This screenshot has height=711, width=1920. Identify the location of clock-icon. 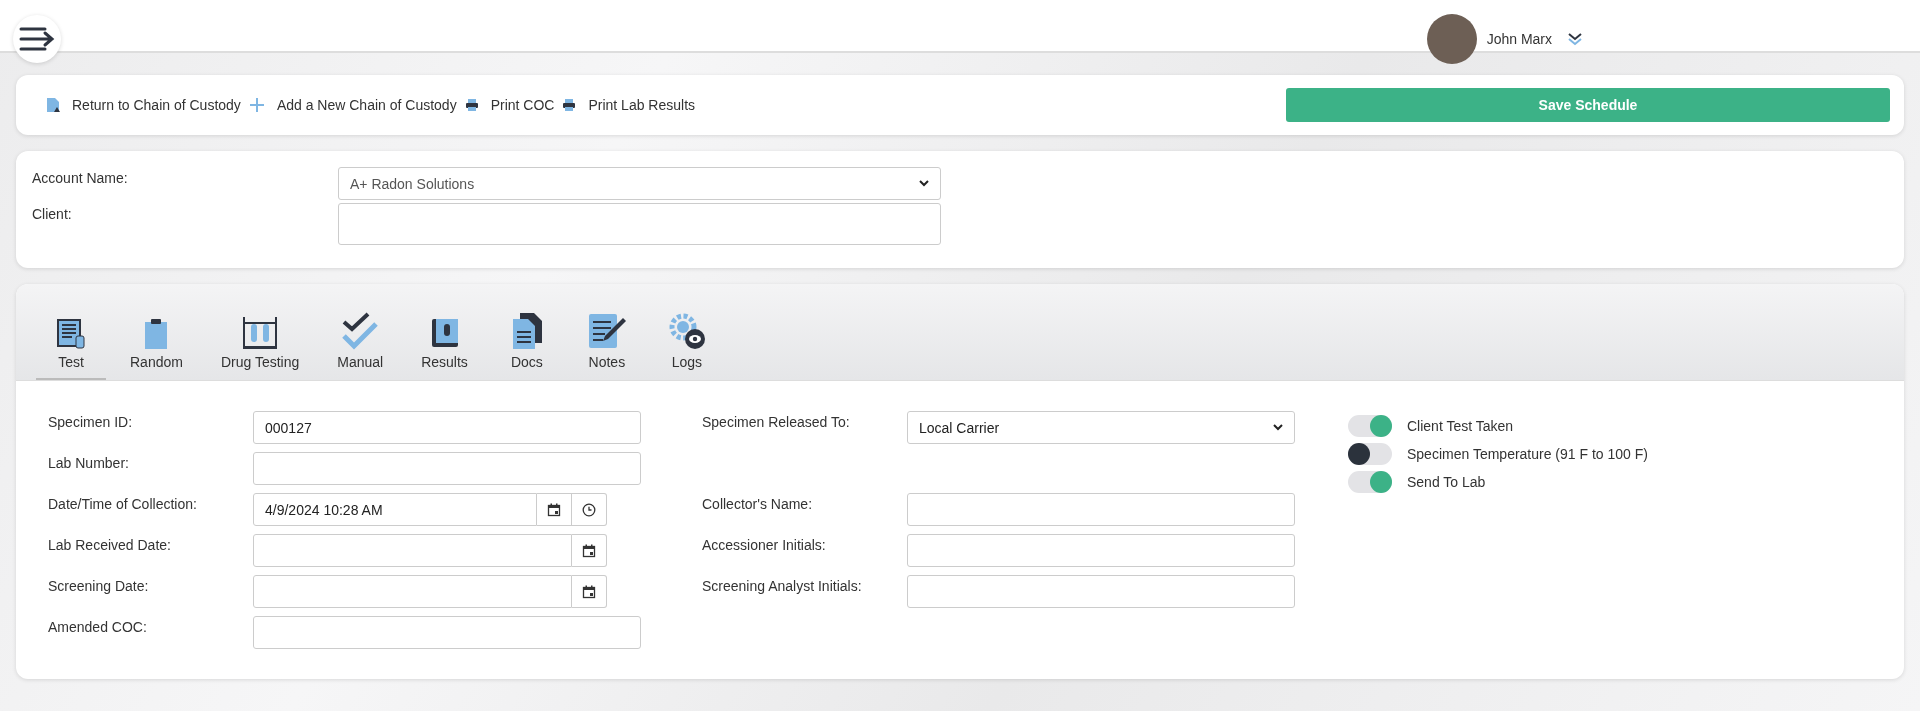
(589, 509).